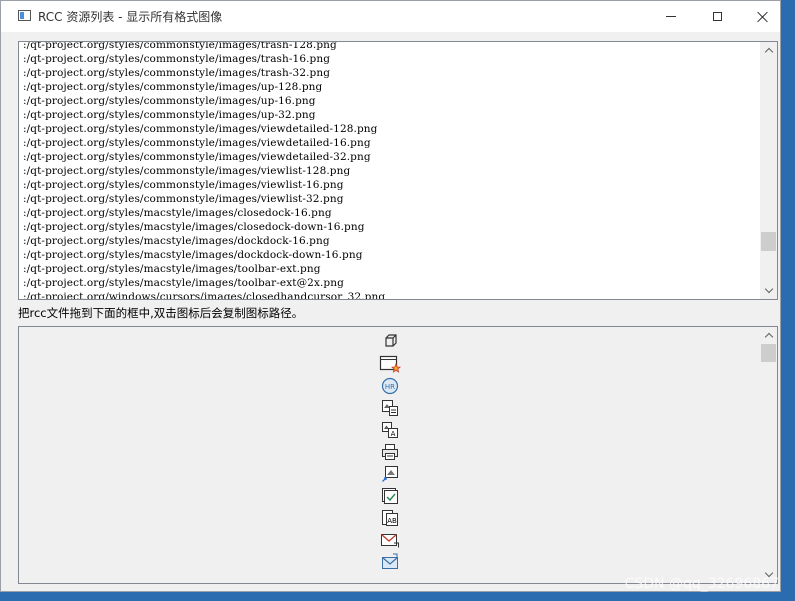  I want to click on title-bar: RCC 资源列表 - 显示所有格式图像, so click(390, 16).